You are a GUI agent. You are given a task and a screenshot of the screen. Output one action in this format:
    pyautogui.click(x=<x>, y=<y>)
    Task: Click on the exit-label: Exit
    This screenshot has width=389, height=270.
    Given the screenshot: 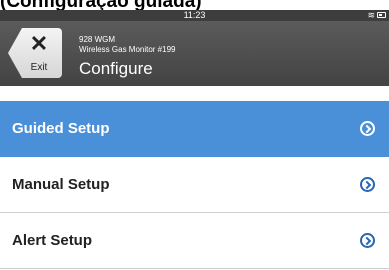 What is the action you would take?
    pyautogui.click(x=39, y=67)
    